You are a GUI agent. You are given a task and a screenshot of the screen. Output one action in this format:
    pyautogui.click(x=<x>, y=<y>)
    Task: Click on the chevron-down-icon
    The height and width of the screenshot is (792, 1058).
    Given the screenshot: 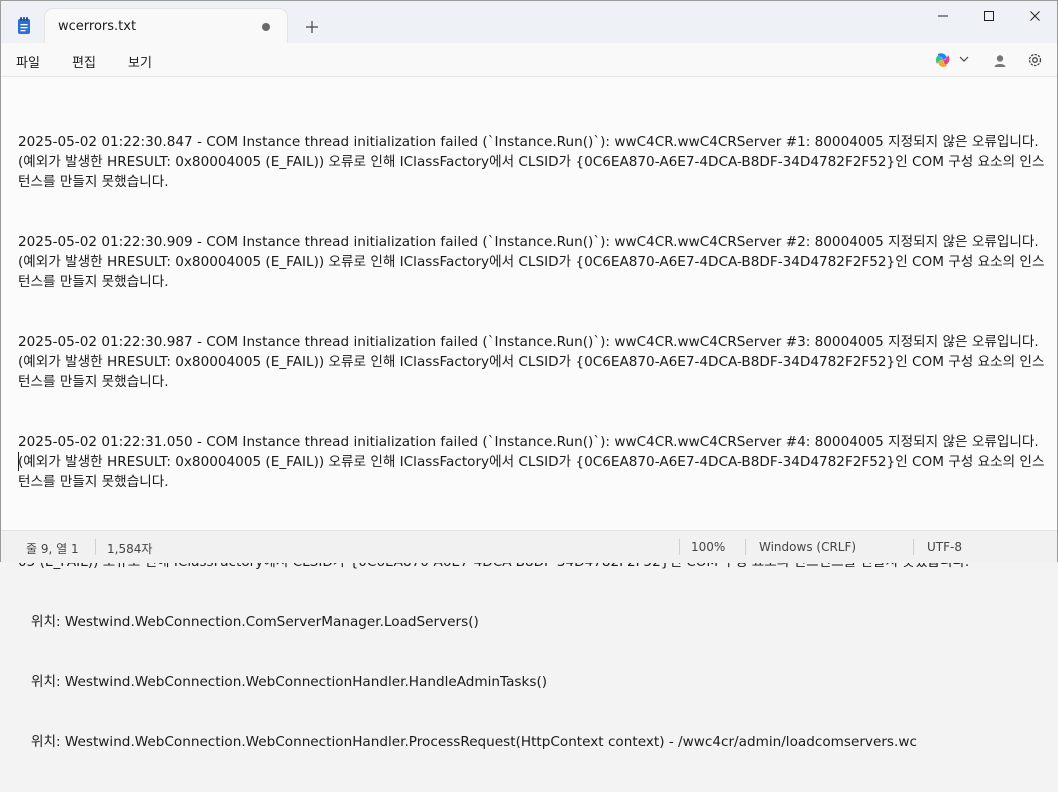 What is the action you would take?
    pyautogui.click(x=964, y=59)
    